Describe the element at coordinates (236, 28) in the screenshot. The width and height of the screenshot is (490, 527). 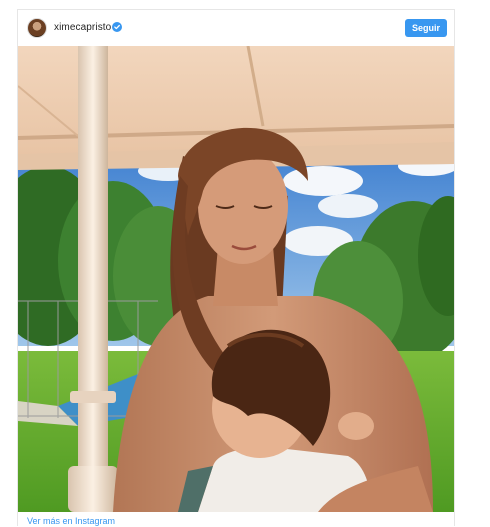
I see `post-header: ximecapristo Seguir` at that location.